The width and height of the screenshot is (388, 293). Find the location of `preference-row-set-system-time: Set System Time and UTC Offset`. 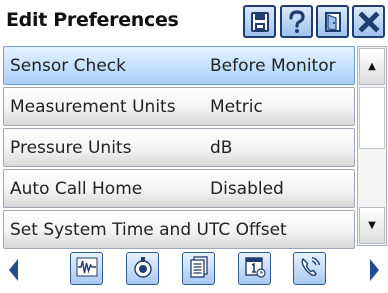

preference-row-set-system-time: Set System Time and UTC Offset is located at coordinates (179, 229).